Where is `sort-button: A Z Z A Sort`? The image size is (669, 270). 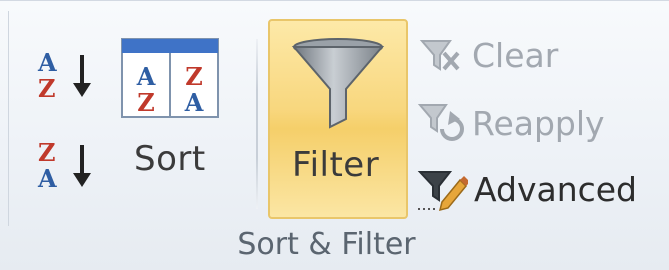 sort-button: A Z Z A Sort is located at coordinates (170, 111).